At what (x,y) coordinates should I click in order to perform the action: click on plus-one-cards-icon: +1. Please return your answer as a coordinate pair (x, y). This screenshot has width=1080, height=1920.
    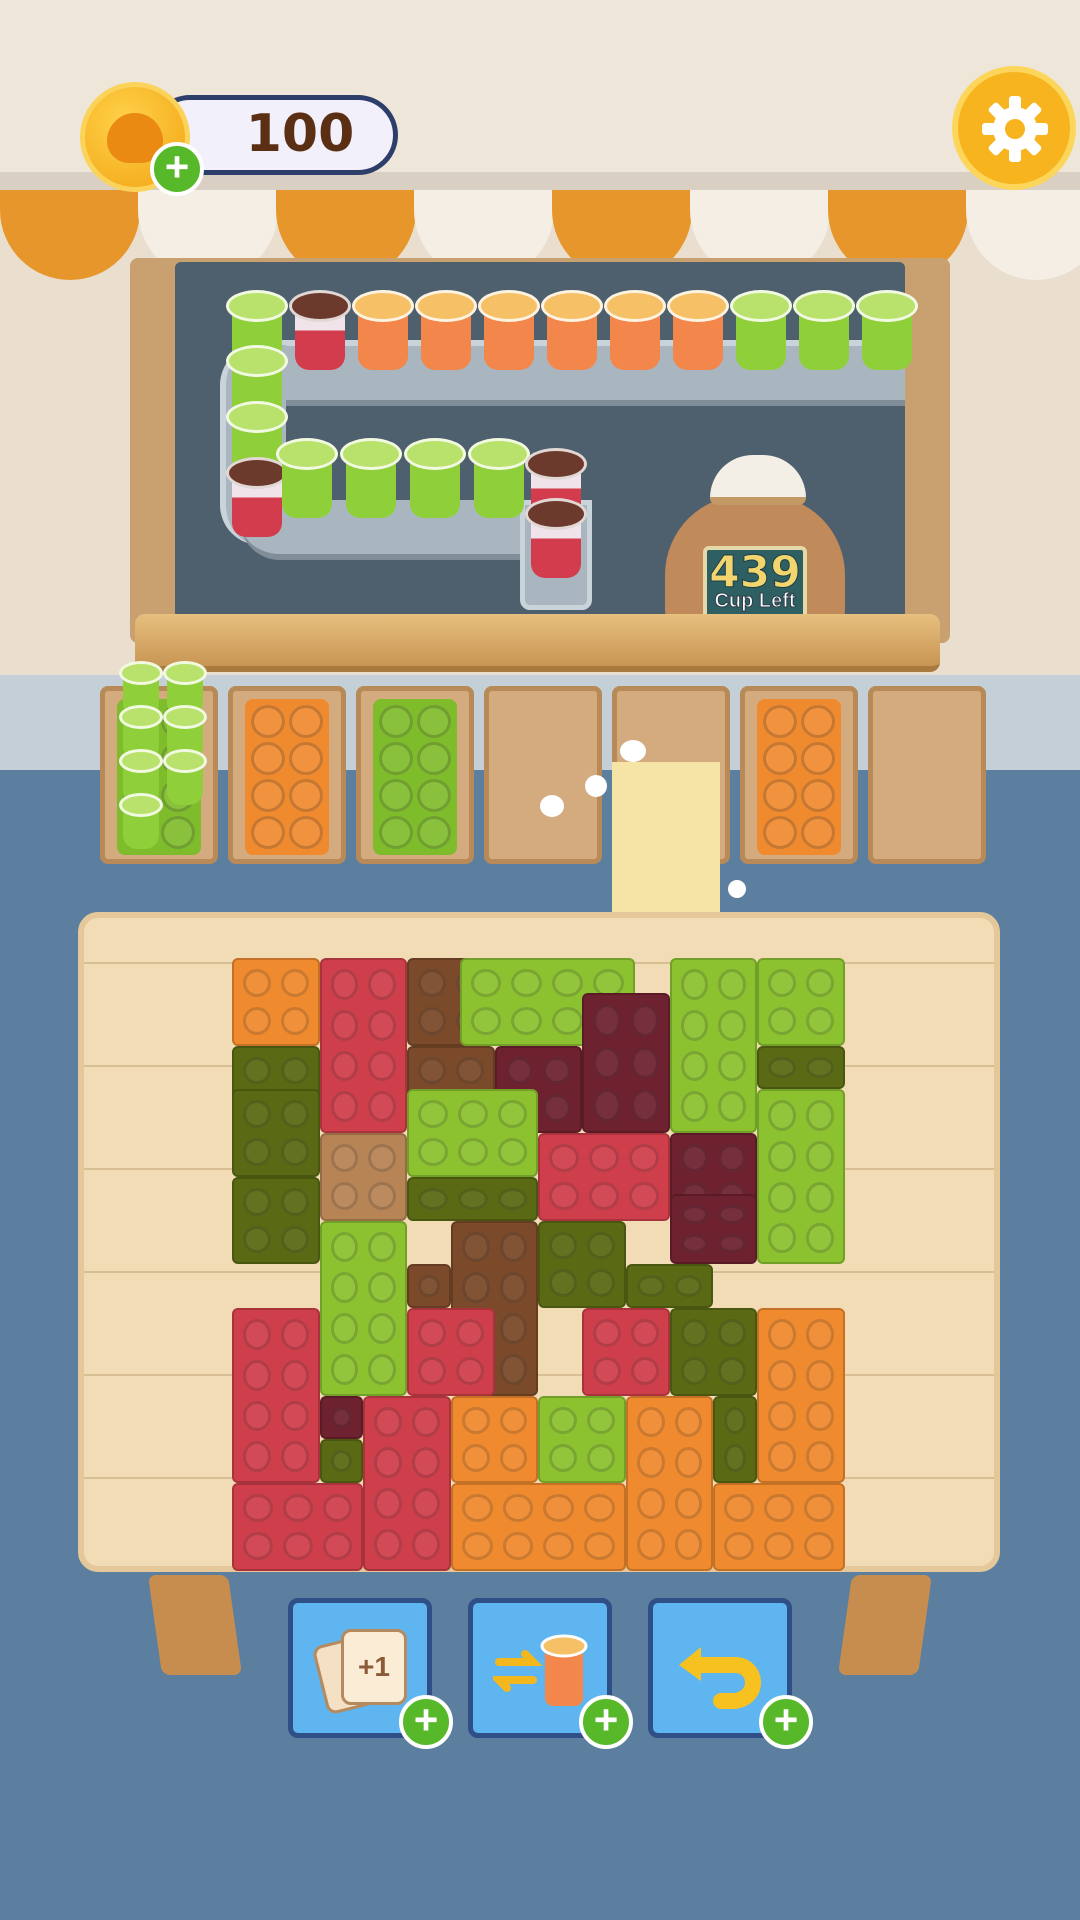
    Looking at the image, I should click on (360, 1674).